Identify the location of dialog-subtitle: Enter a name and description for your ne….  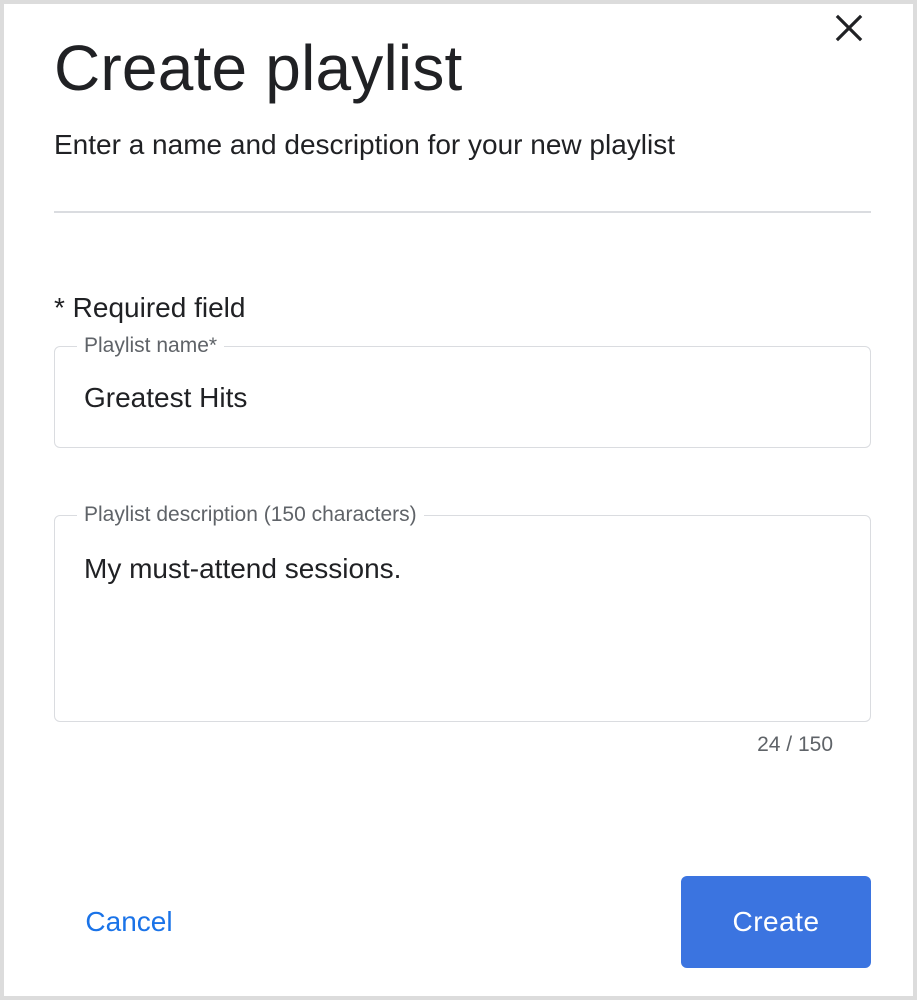
(364, 144).